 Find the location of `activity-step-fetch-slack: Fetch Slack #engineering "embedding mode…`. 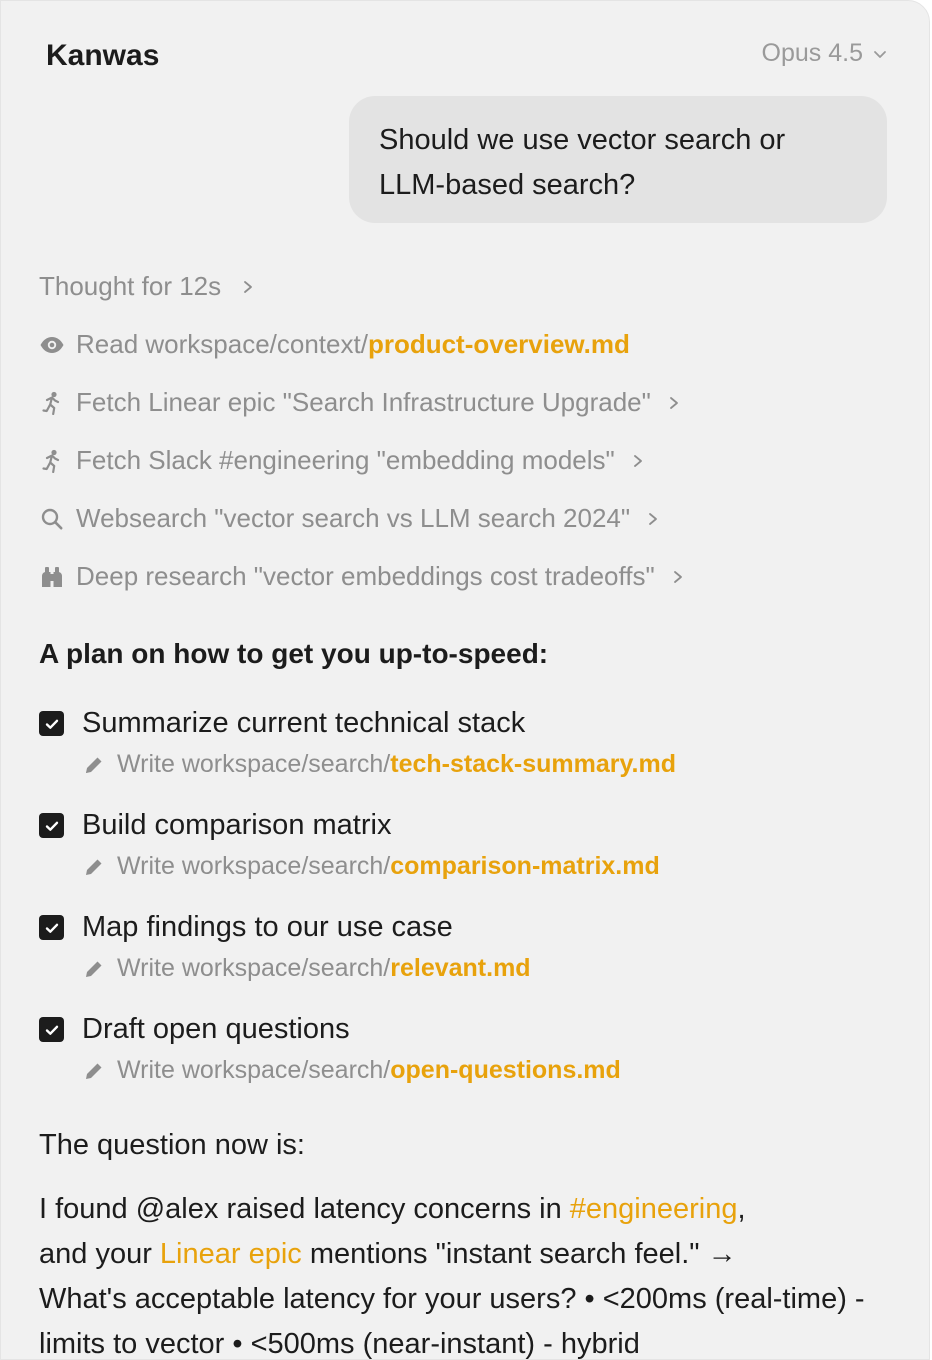

activity-step-fetch-slack: Fetch Slack #engineering "embedding mode… is located at coordinates (342, 460).